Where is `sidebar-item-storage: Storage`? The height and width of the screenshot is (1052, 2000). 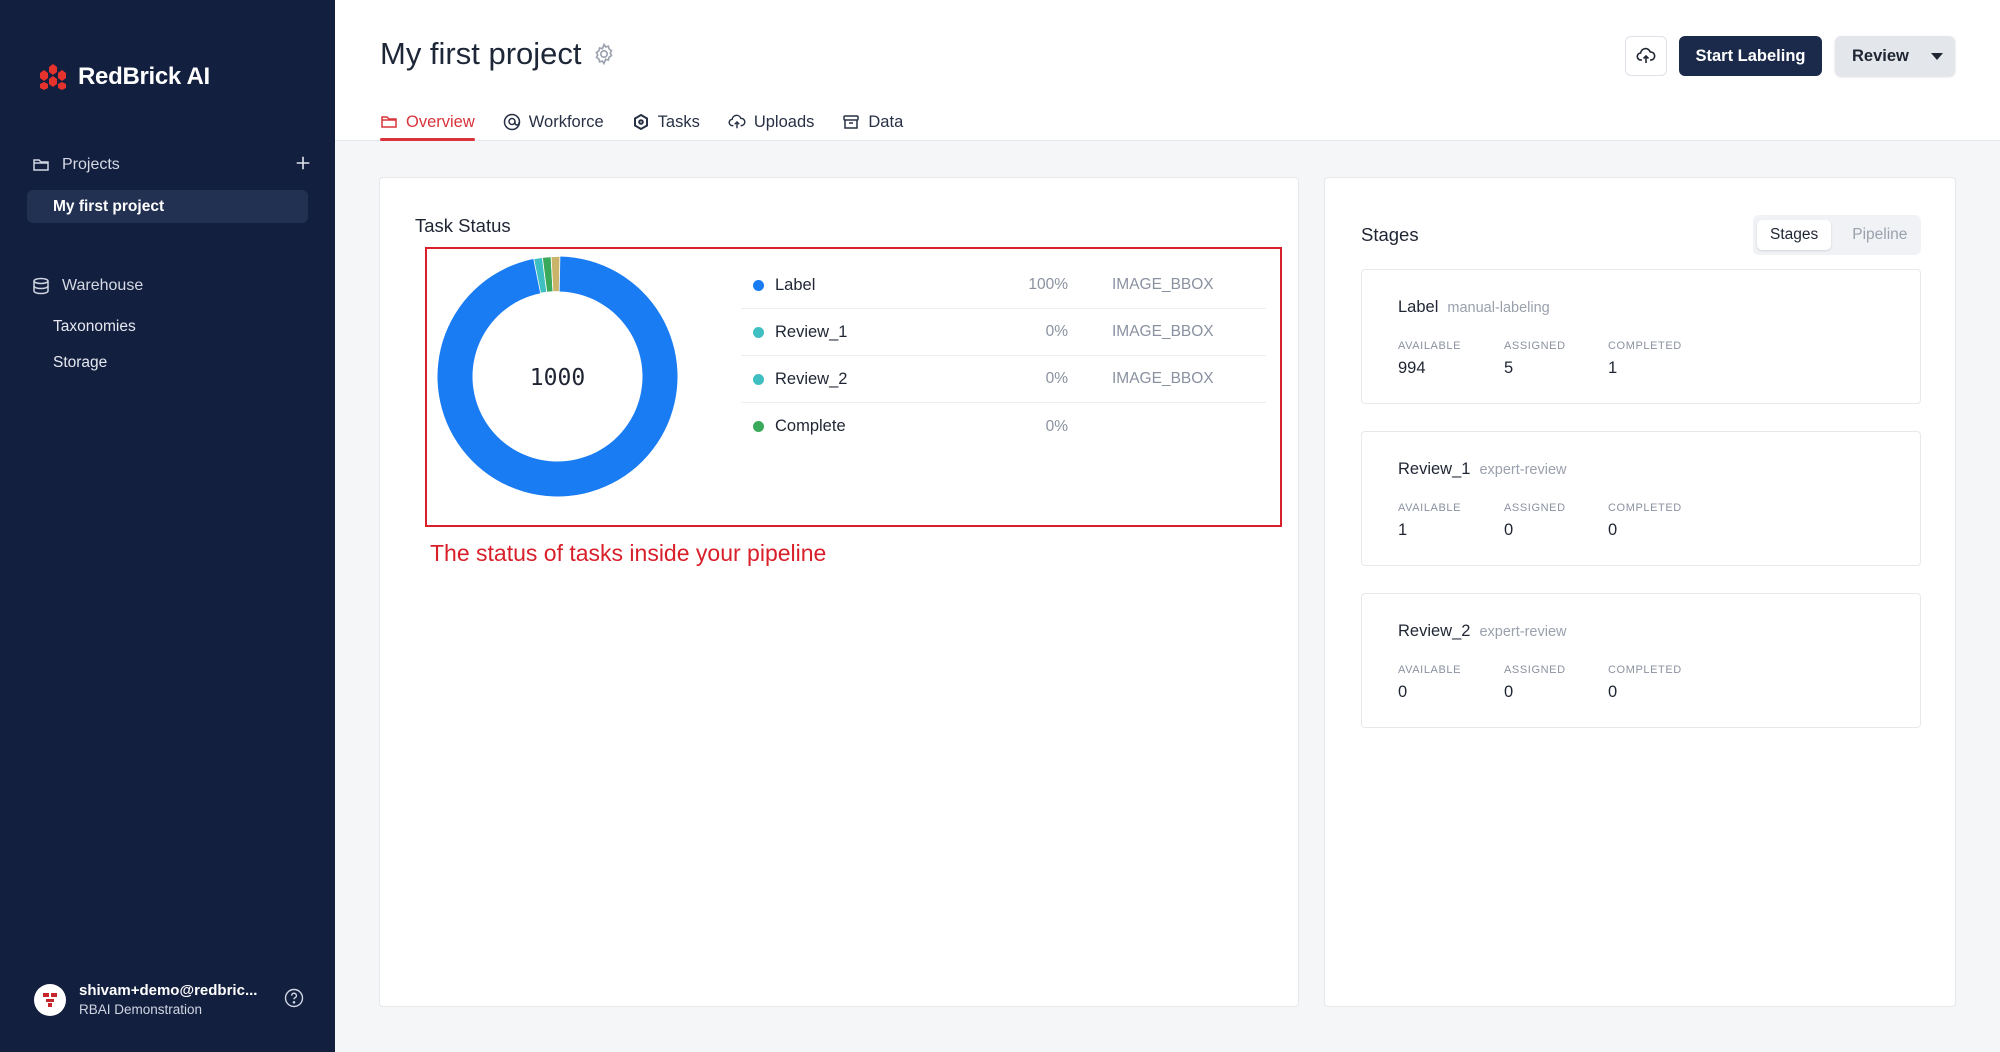
sidebar-item-storage: Storage is located at coordinates (167, 362).